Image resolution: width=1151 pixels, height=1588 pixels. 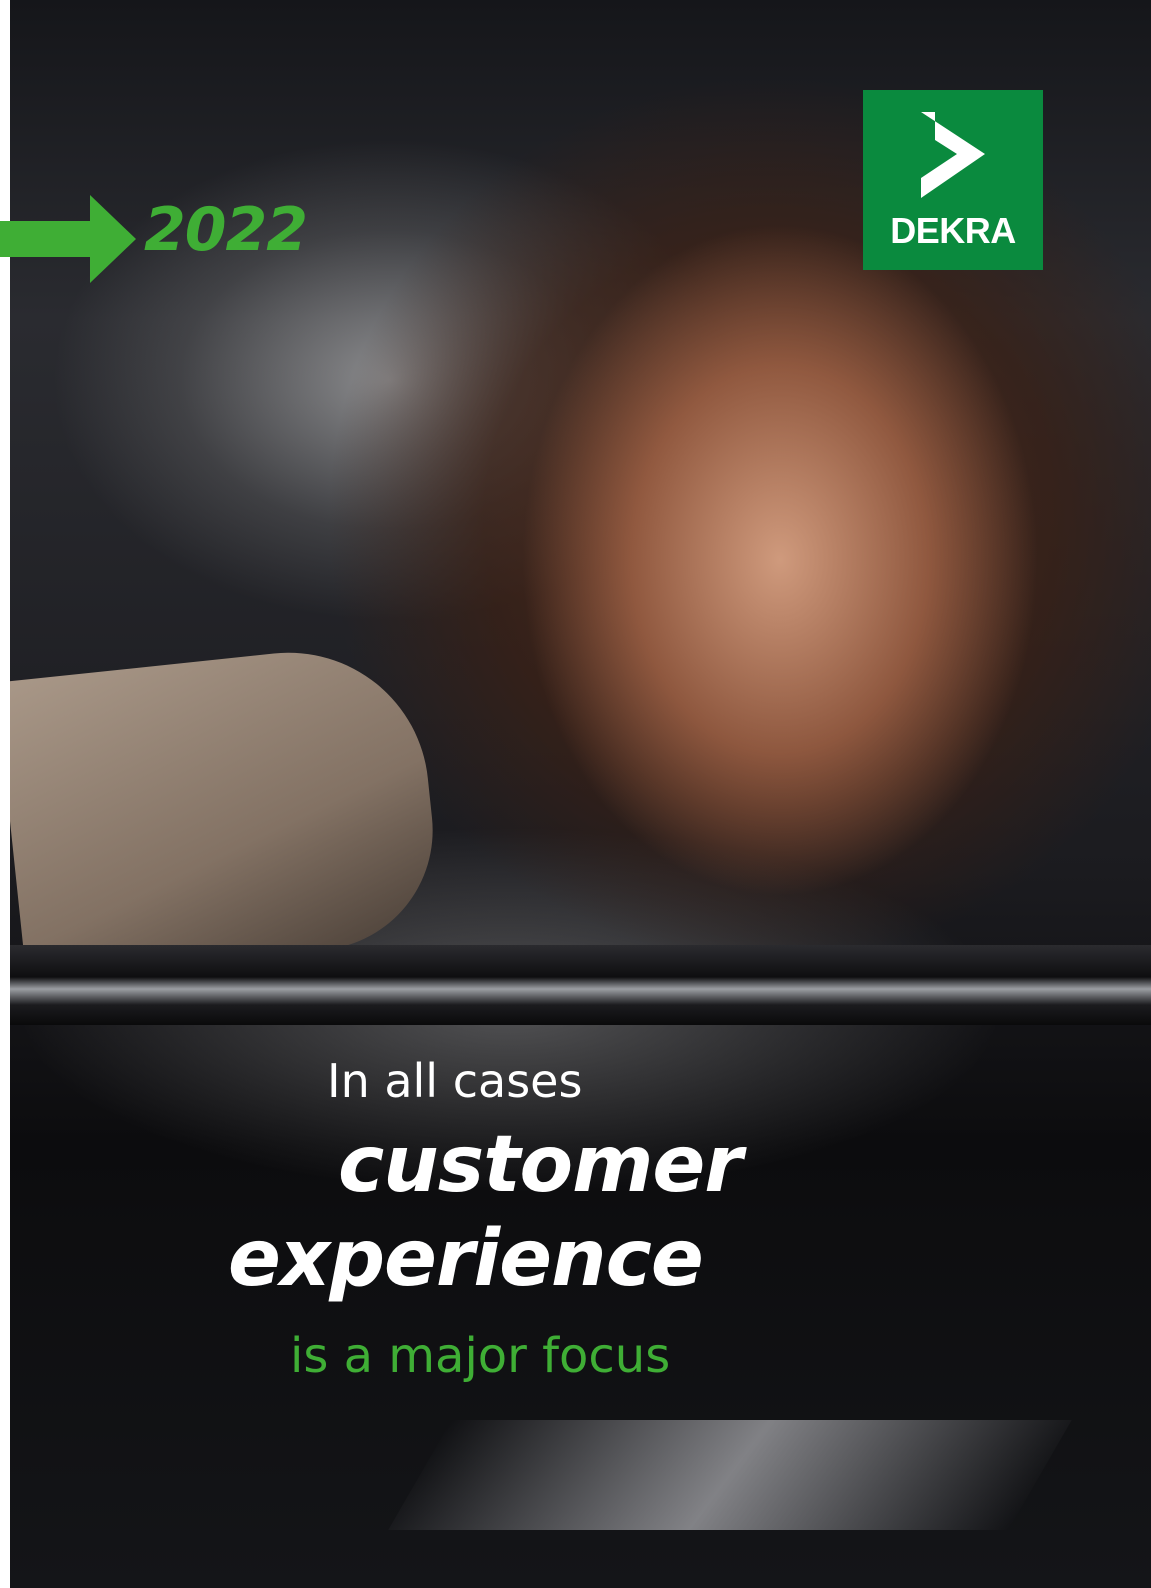 What do you see at coordinates (953, 230) in the screenshot?
I see `logo-wordmark: DEKRA` at bounding box center [953, 230].